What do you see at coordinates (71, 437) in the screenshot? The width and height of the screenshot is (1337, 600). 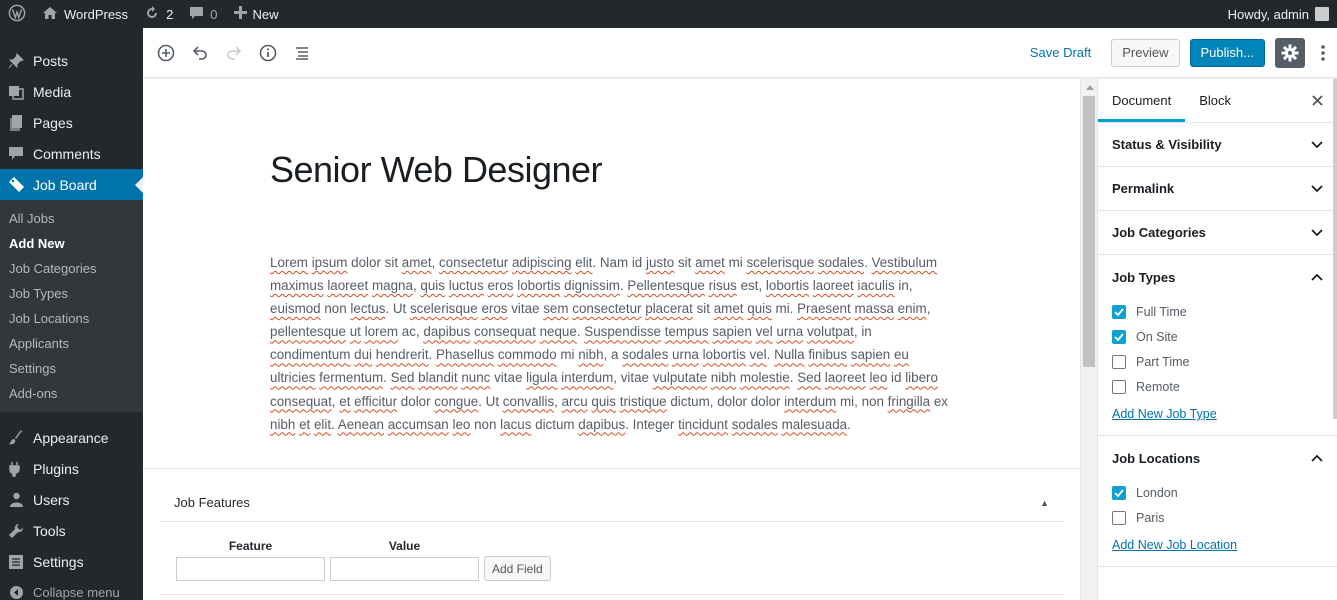 I see `menu-item-appearance: Appearance` at bounding box center [71, 437].